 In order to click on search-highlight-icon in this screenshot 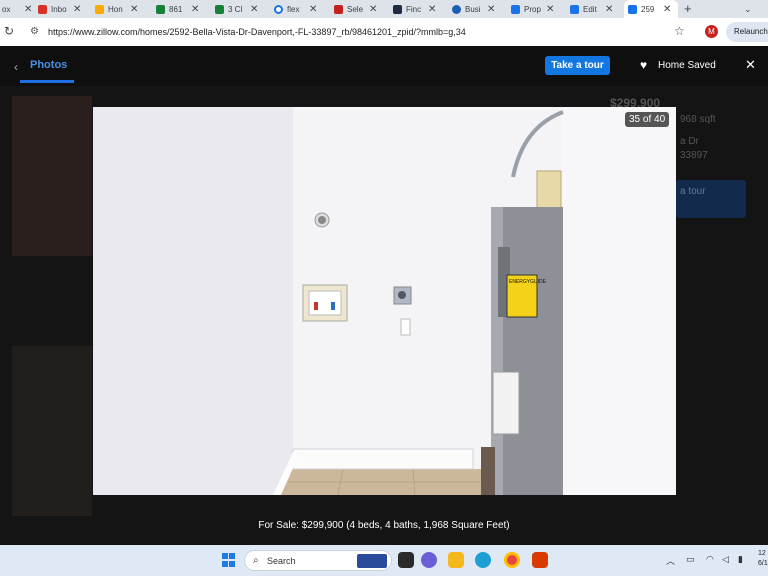, I will do `click(372, 561)`.